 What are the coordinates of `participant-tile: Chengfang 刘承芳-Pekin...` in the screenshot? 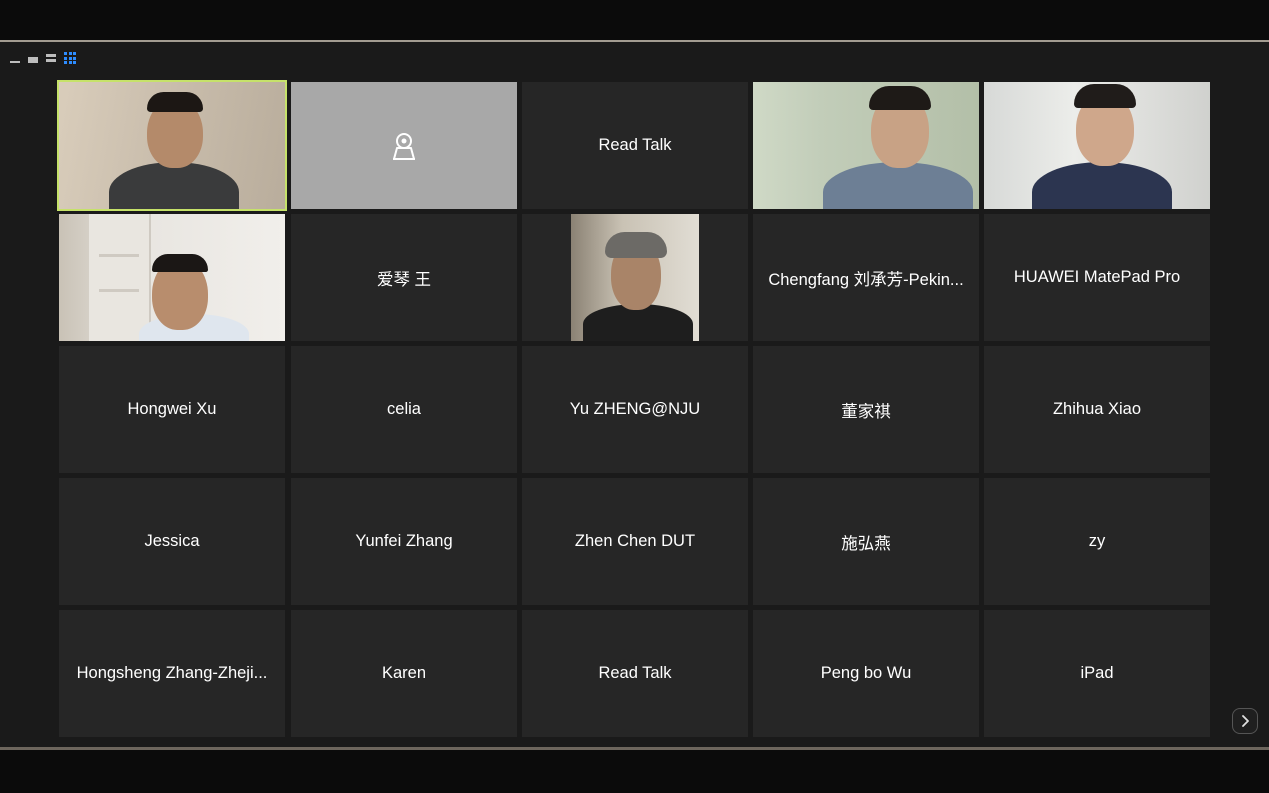 It's located at (866, 277).